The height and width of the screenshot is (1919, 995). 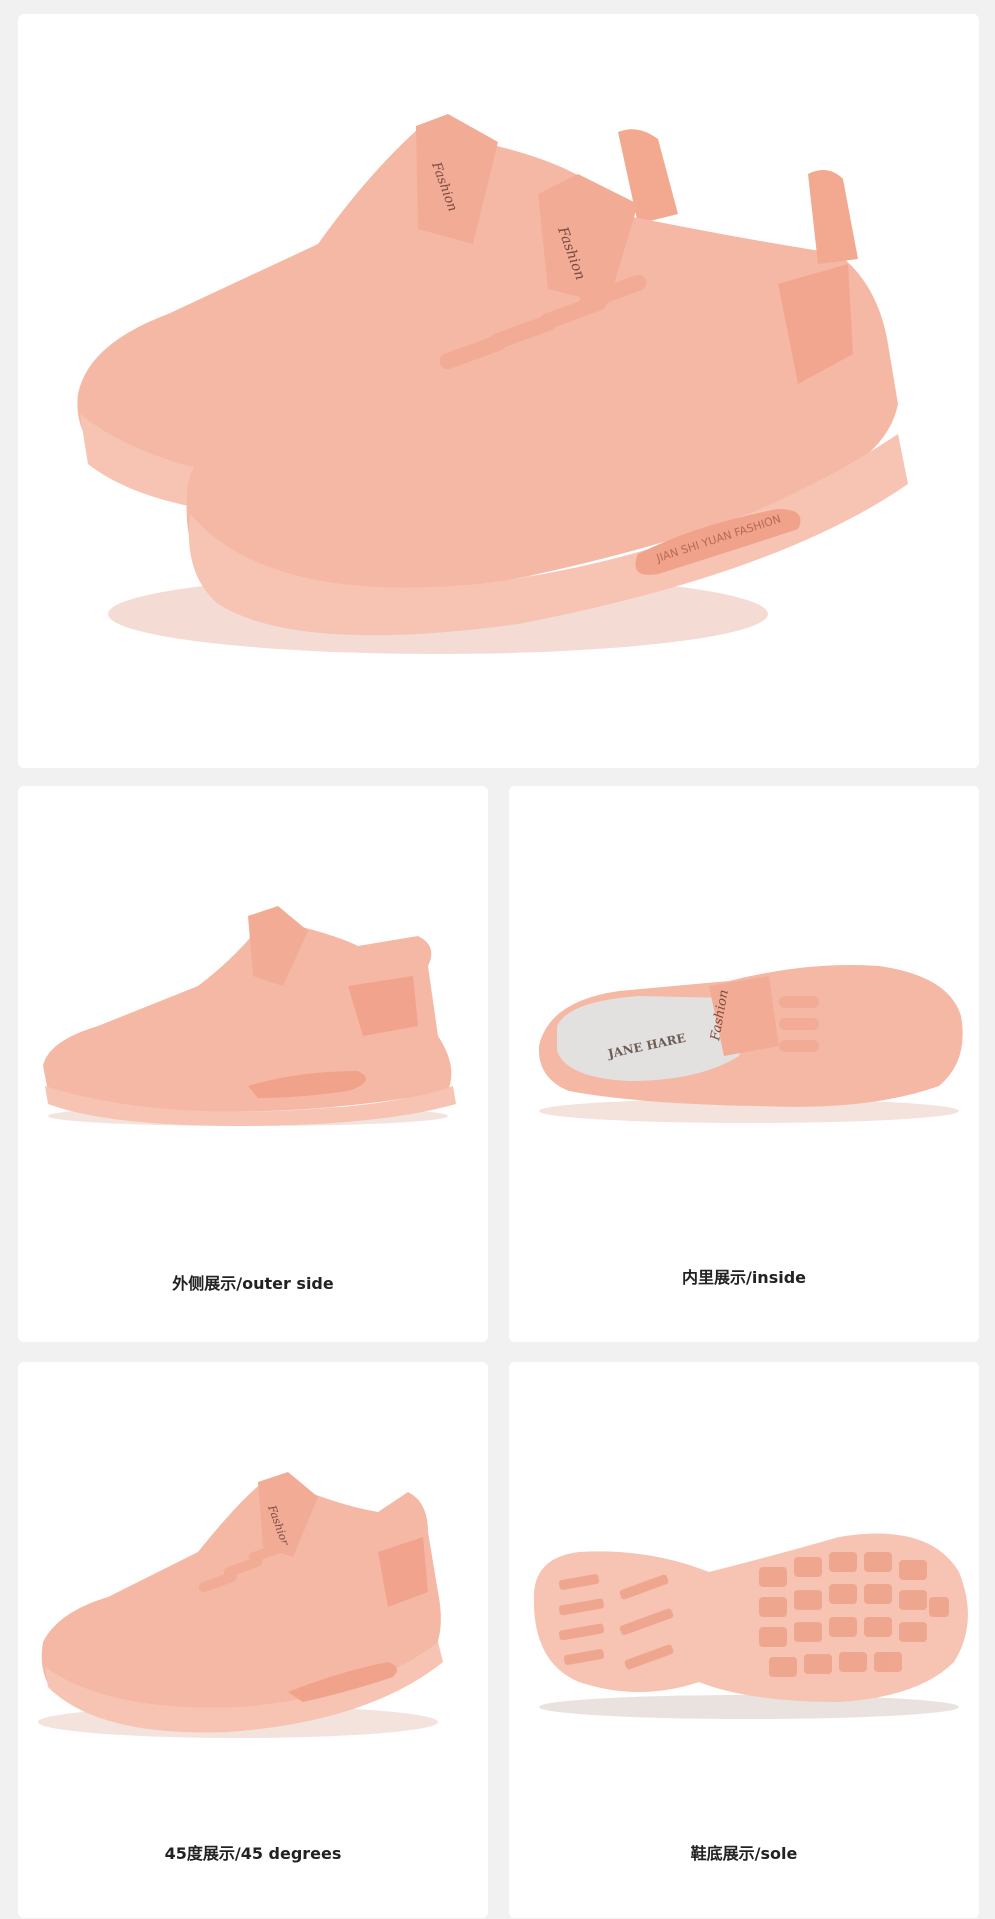 What do you see at coordinates (253, 1853) in the screenshot?
I see `45-degrees-caption: 45度展示/45 degrees` at bounding box center [253, 1853].